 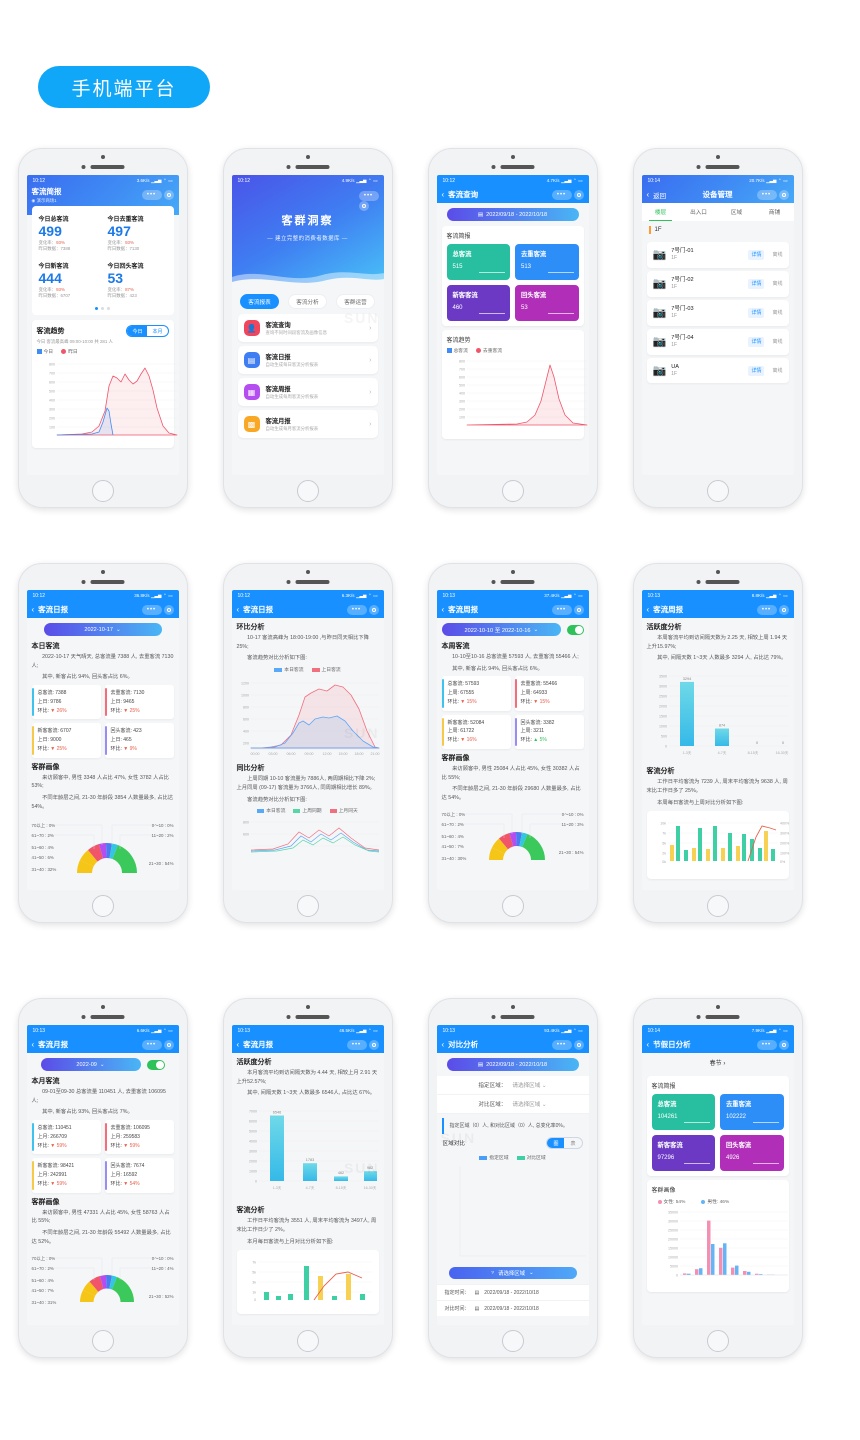 What do you see at coordinates (137, 233) in the screenshot?
I see `stat-dedup-today: 今日去重客流 497 变化率：93% 昨日数据：7130` at bounding box center [137, 233].